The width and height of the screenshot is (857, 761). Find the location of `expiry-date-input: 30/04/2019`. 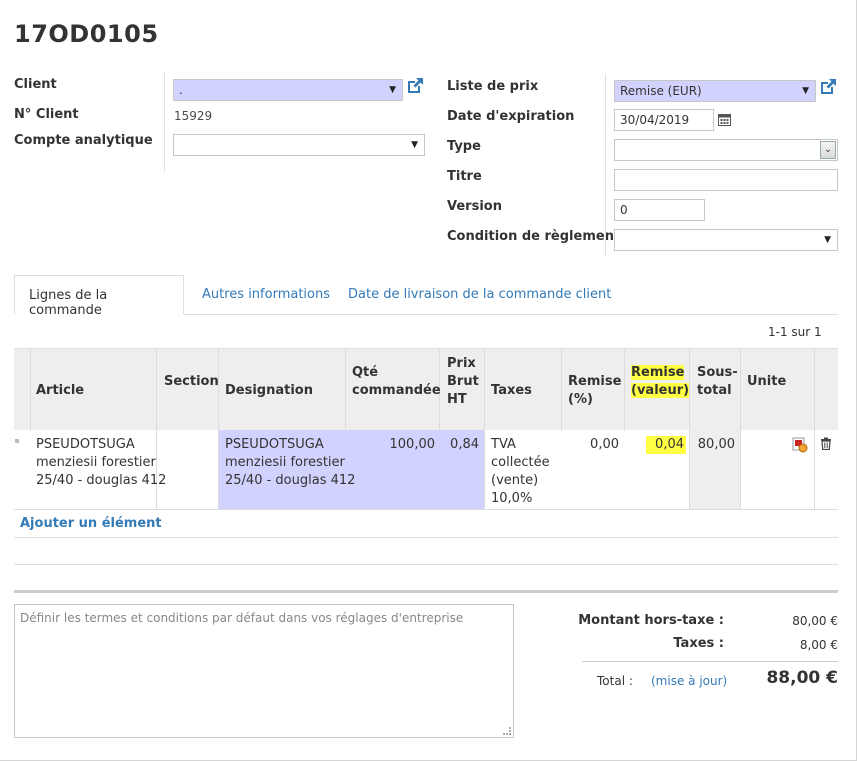

expiry-date-input: 30/04/2019 is located at coordinates (664, 120).